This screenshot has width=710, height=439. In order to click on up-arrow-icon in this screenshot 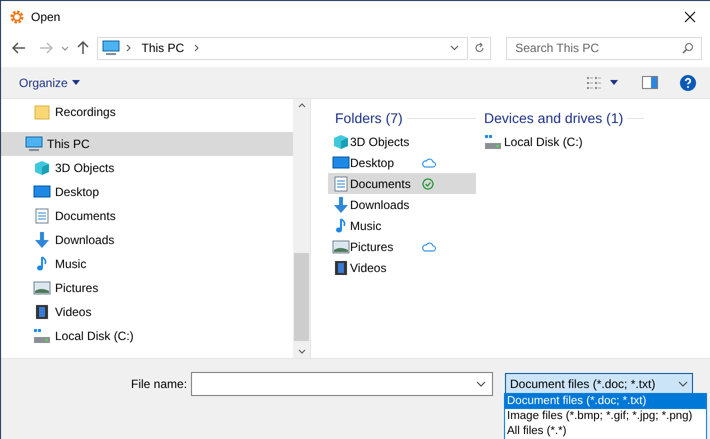, I will do `click(82, 48)`.